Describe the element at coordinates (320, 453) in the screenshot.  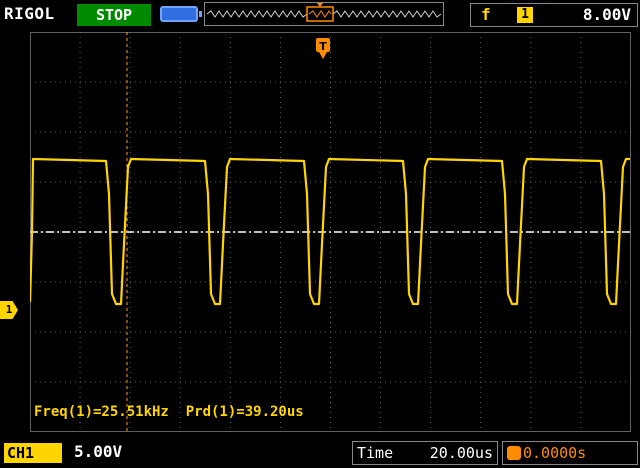
I see `bottom-status-bar: CH1 5.00V Time 20.00us 0.0000s` at that location.